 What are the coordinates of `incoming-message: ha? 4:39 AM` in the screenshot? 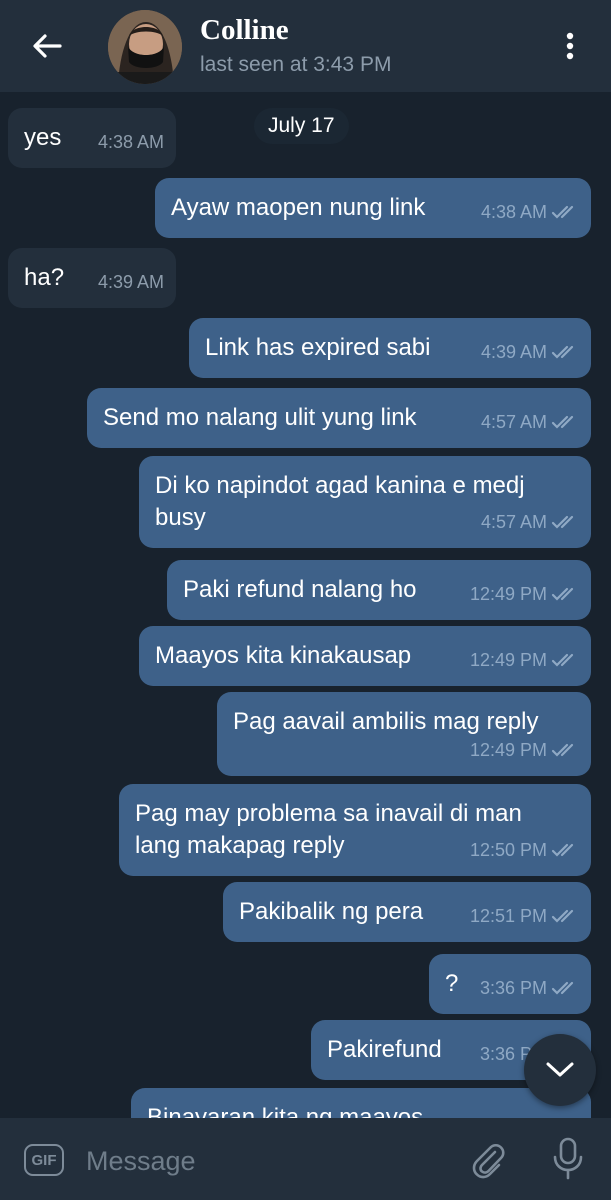 It's located at (92, 278).